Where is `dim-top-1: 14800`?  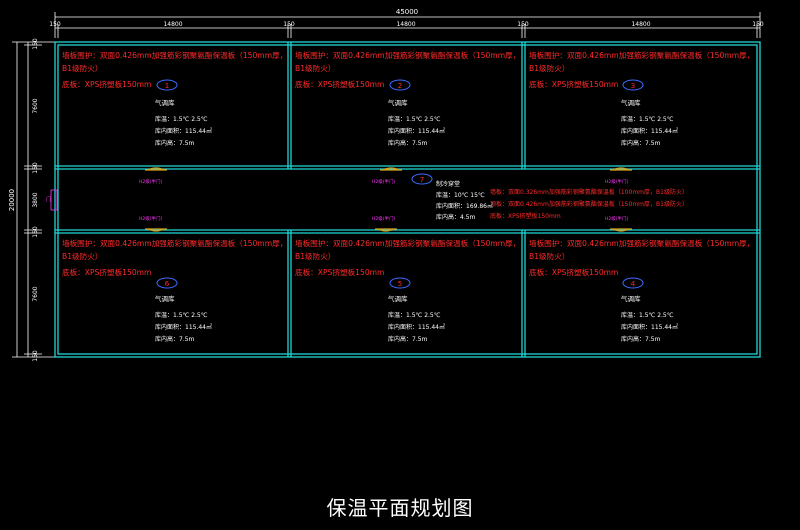
dim-top-1: 14800 is located at coordinates (172, 24).